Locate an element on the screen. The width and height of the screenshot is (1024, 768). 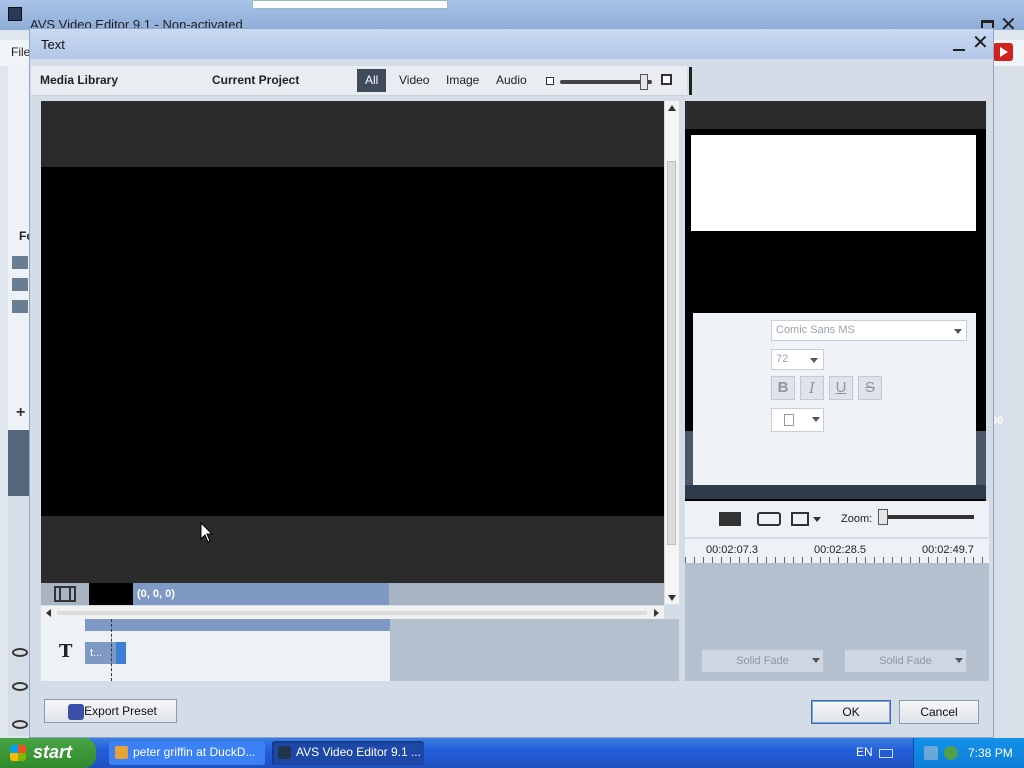
text-preview-top-strip is located at coordinates (835, 115).